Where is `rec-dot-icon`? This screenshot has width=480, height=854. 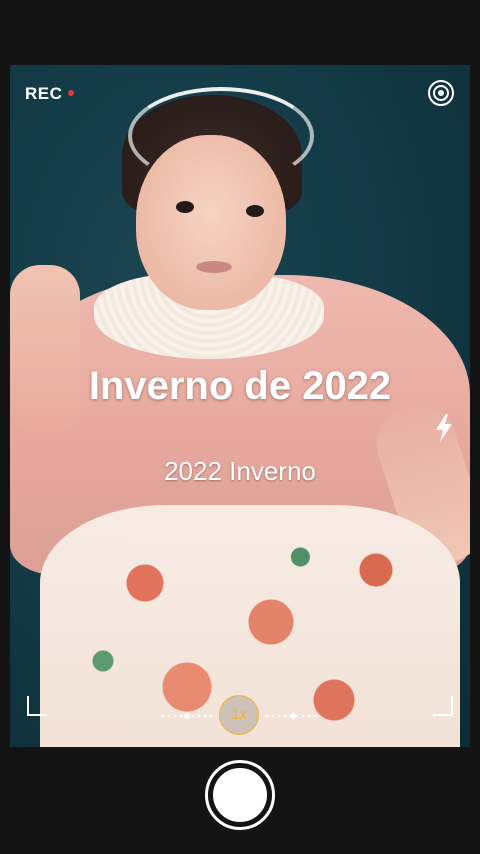 rec-dot-icon is located at coordinates (71, 93).